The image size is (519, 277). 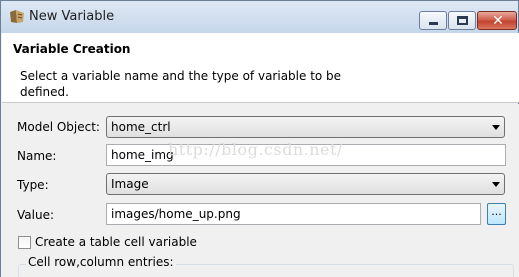 I want to click on close-icon: ✕, so click(x=498, y=21).